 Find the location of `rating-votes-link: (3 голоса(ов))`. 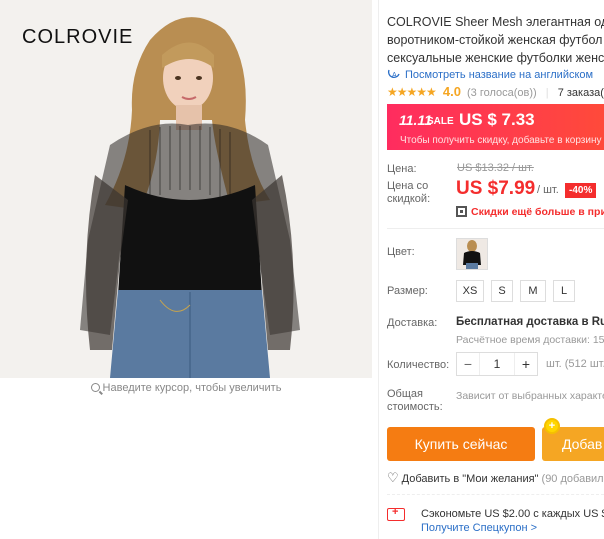

rating-votes-link: (3 голоса(ов)) is located at coordinates (502, 93).